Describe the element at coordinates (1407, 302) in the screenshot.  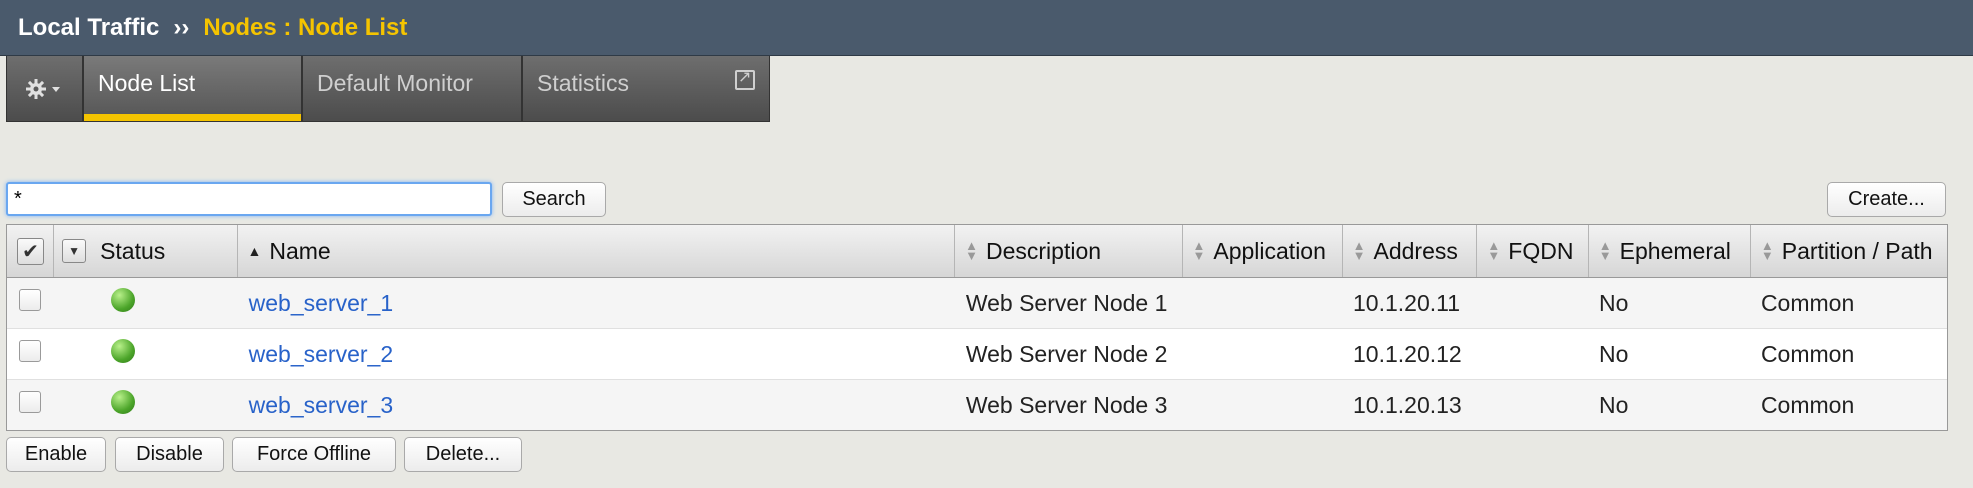
I see `address-cell: 10.1.20.11` at that location.